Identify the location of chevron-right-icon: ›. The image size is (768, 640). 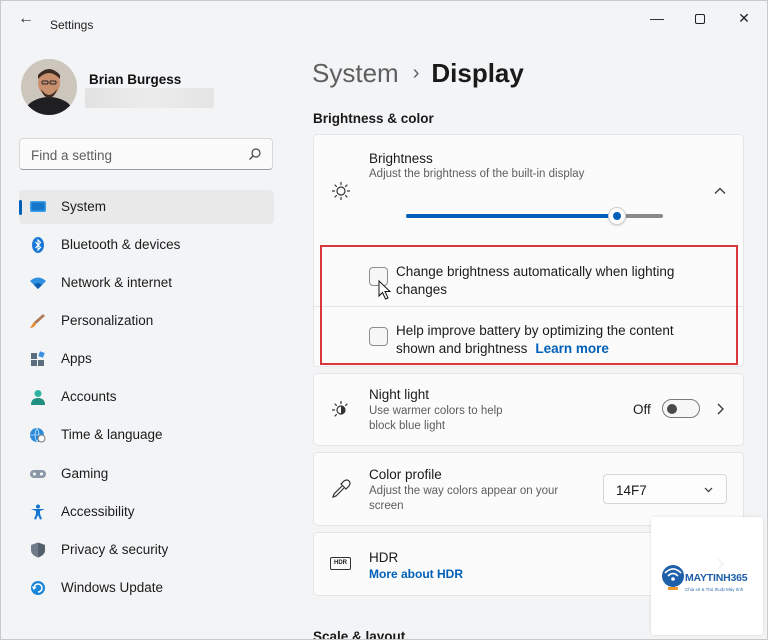
(416, 73).